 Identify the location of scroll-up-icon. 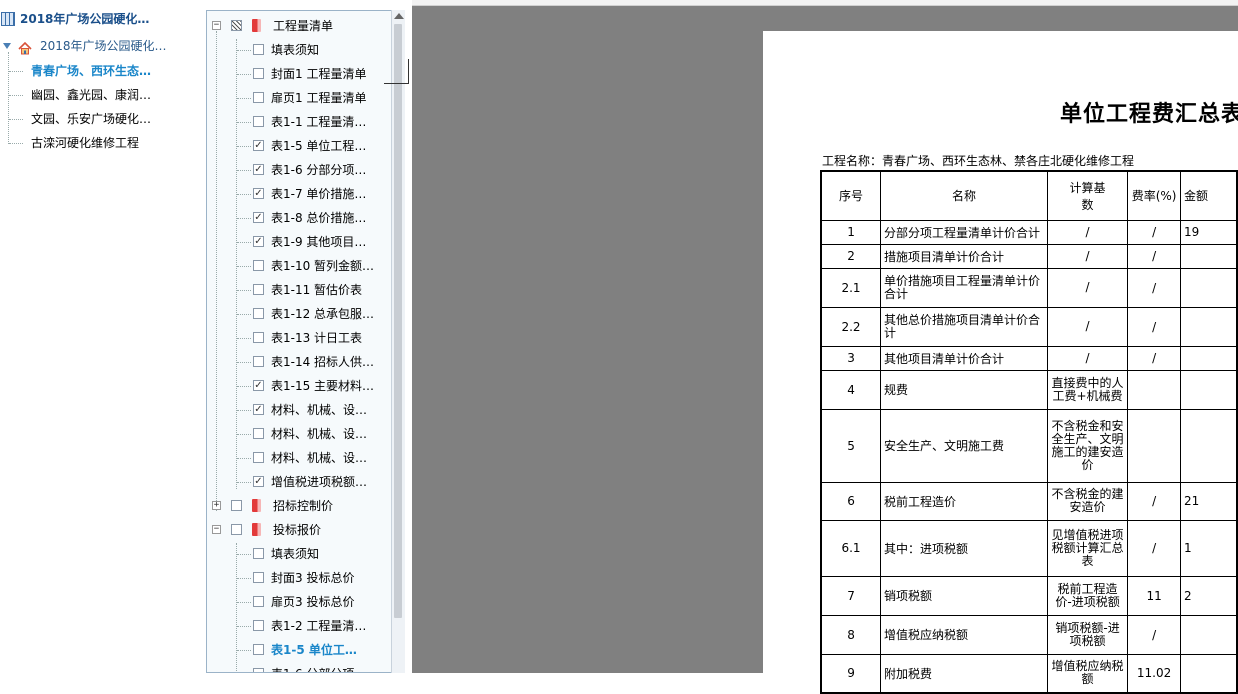
(399, 16).